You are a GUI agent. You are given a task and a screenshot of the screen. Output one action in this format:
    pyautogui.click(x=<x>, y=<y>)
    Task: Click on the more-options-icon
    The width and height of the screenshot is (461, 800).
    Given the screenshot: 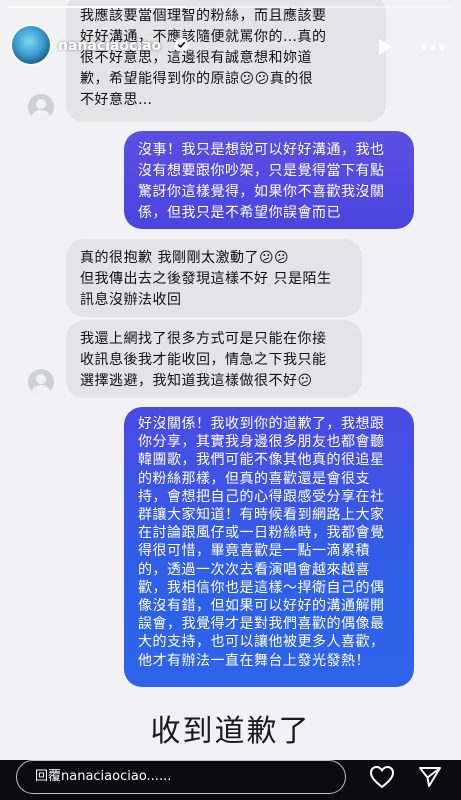 What is the action you would take?
    pyautogui.click(x=433, y=47)
    